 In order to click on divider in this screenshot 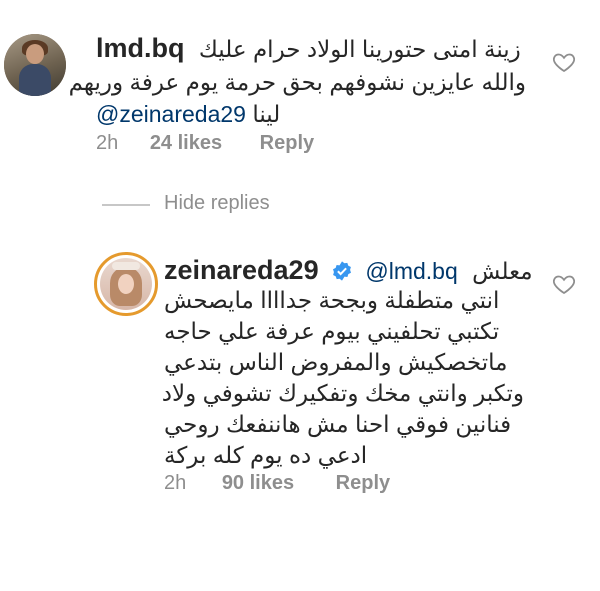, I will do `click(126, 205)`.